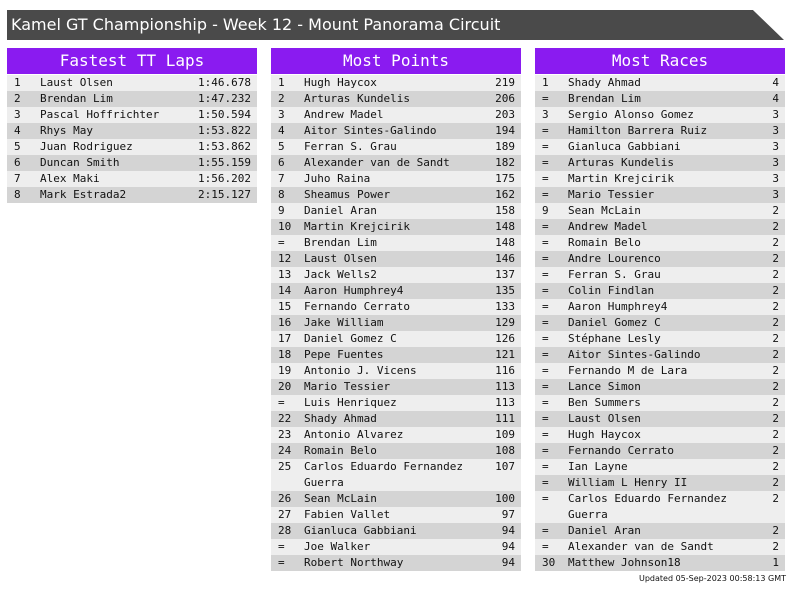 The width and height of the screenshot is (800, 600). I want to click on driver-name-cell: Laust Olsen, so click(340, 258).